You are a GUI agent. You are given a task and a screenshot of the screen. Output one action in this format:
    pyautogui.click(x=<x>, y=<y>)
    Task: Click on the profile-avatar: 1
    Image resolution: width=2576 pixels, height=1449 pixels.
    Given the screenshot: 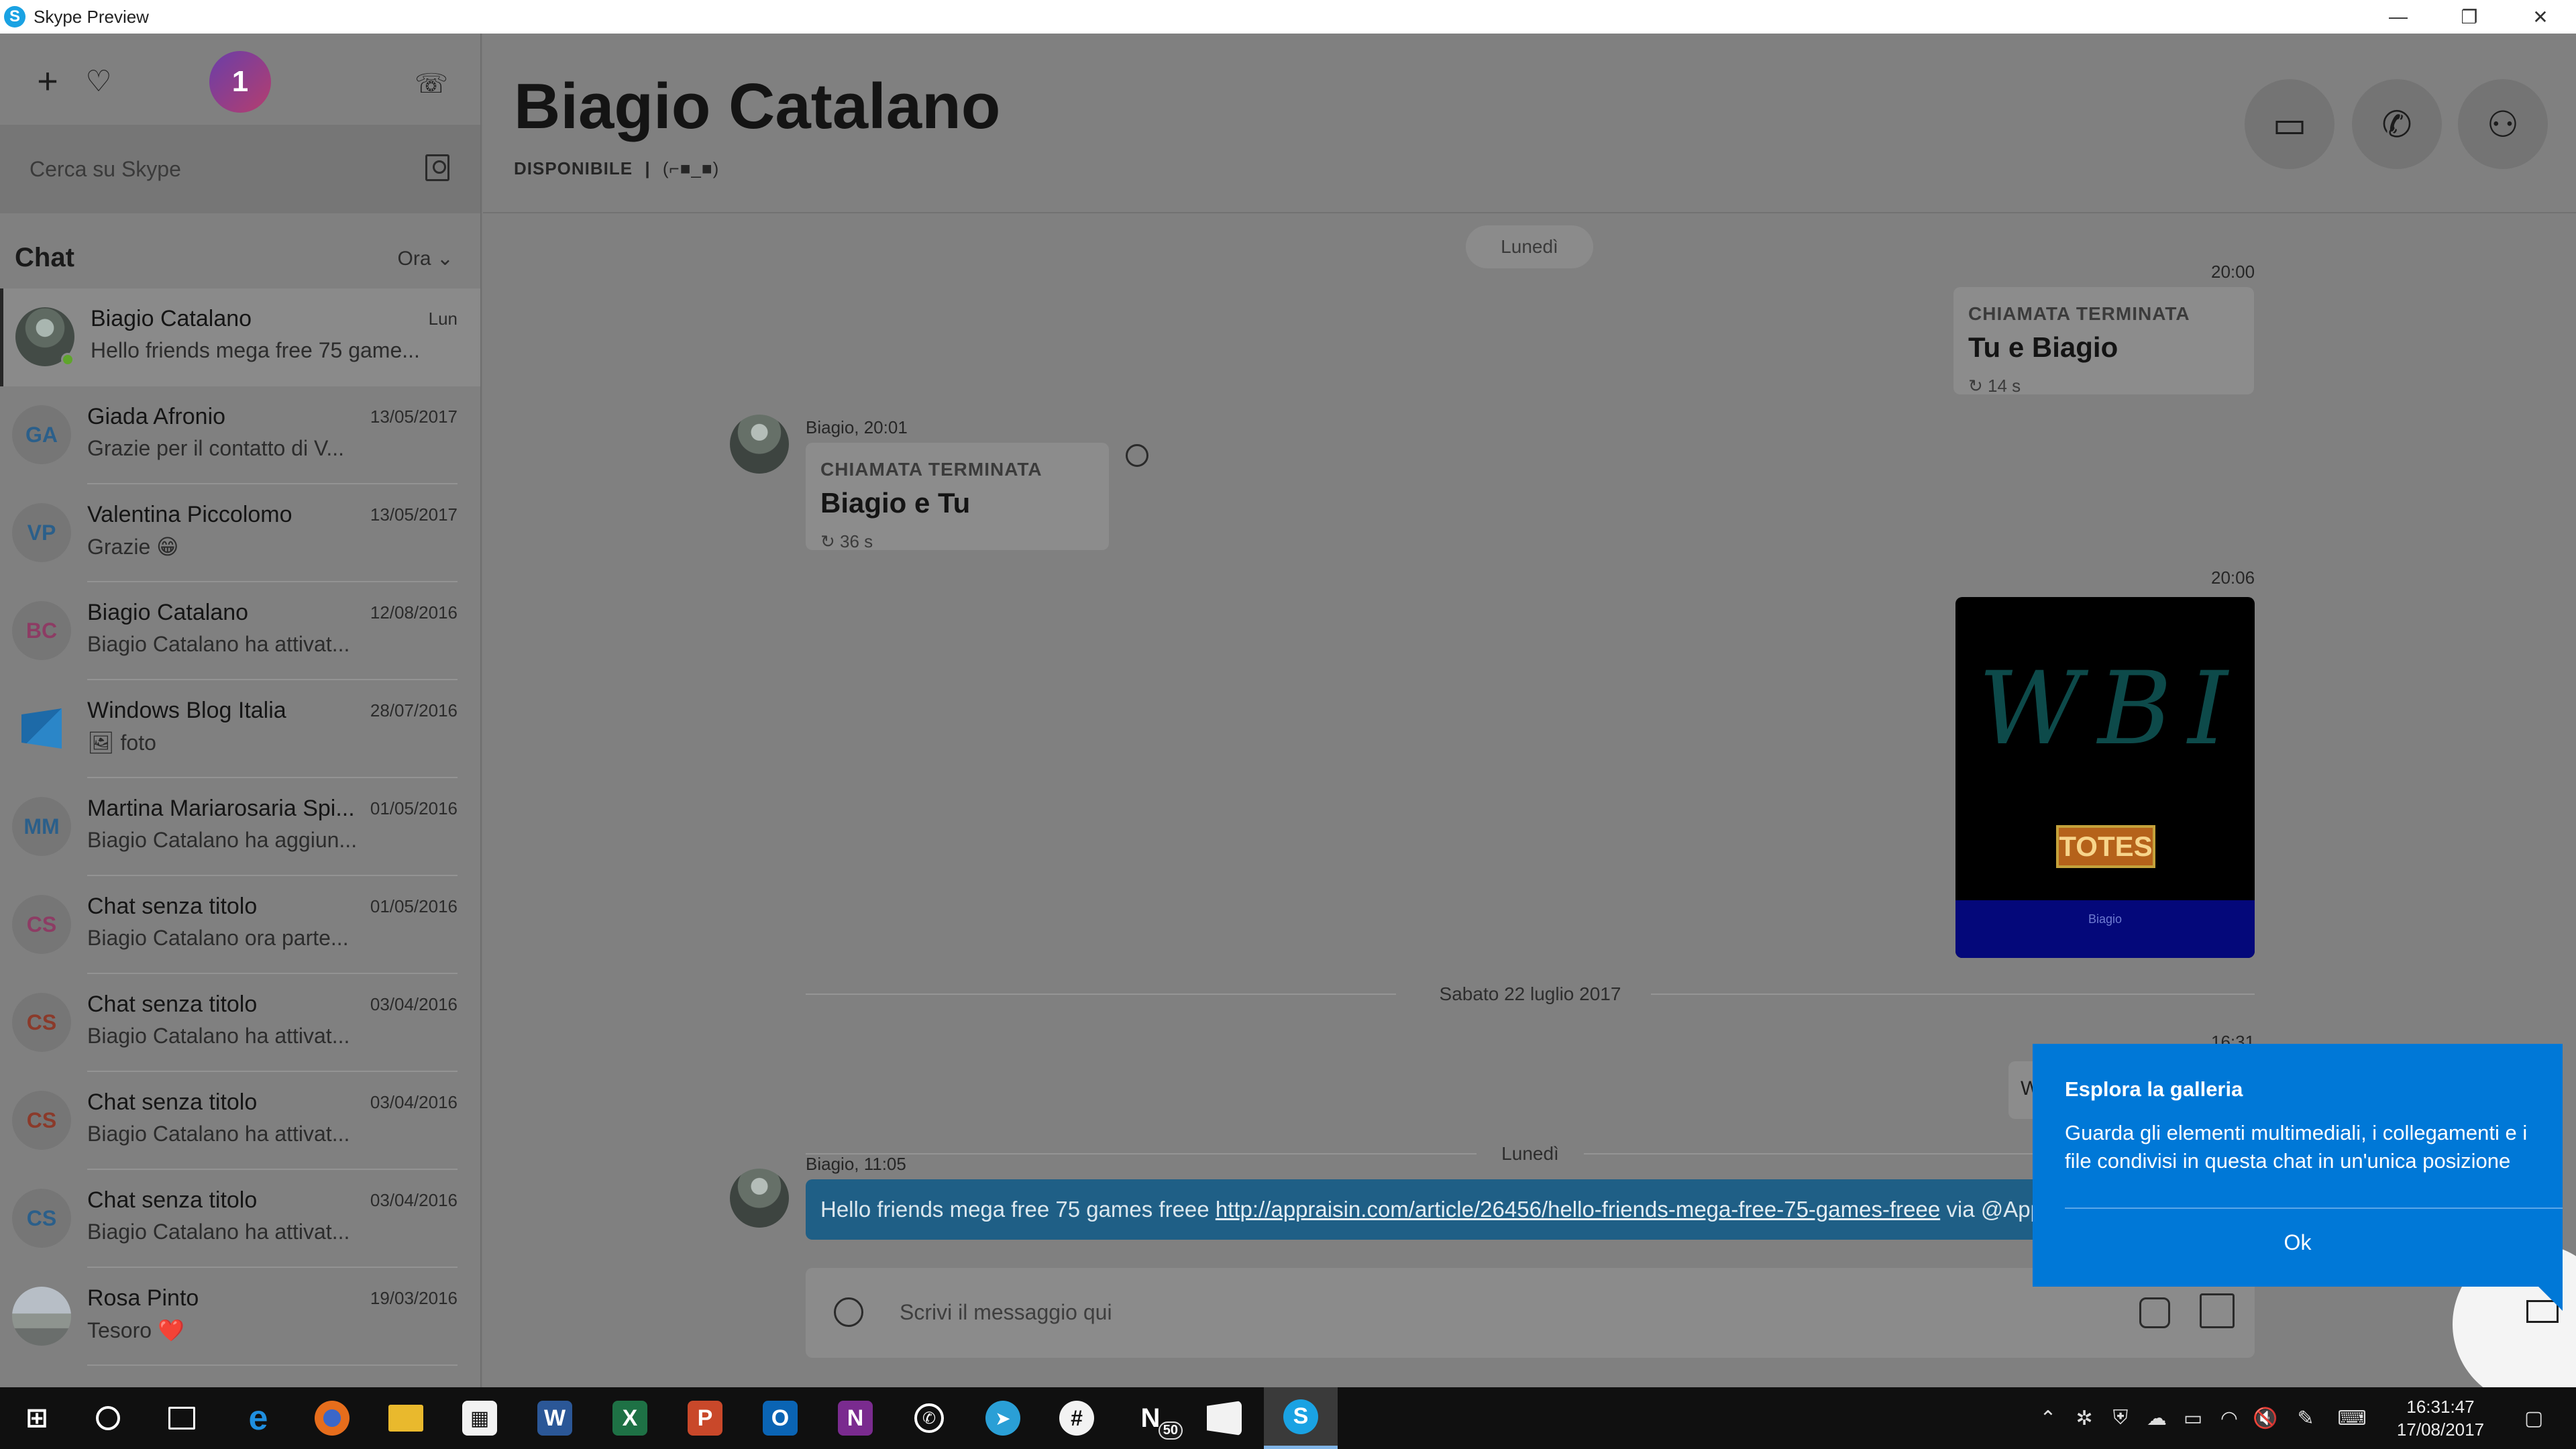 What is the action you would take?
    pyautogui.click(x=240, y=82)
    